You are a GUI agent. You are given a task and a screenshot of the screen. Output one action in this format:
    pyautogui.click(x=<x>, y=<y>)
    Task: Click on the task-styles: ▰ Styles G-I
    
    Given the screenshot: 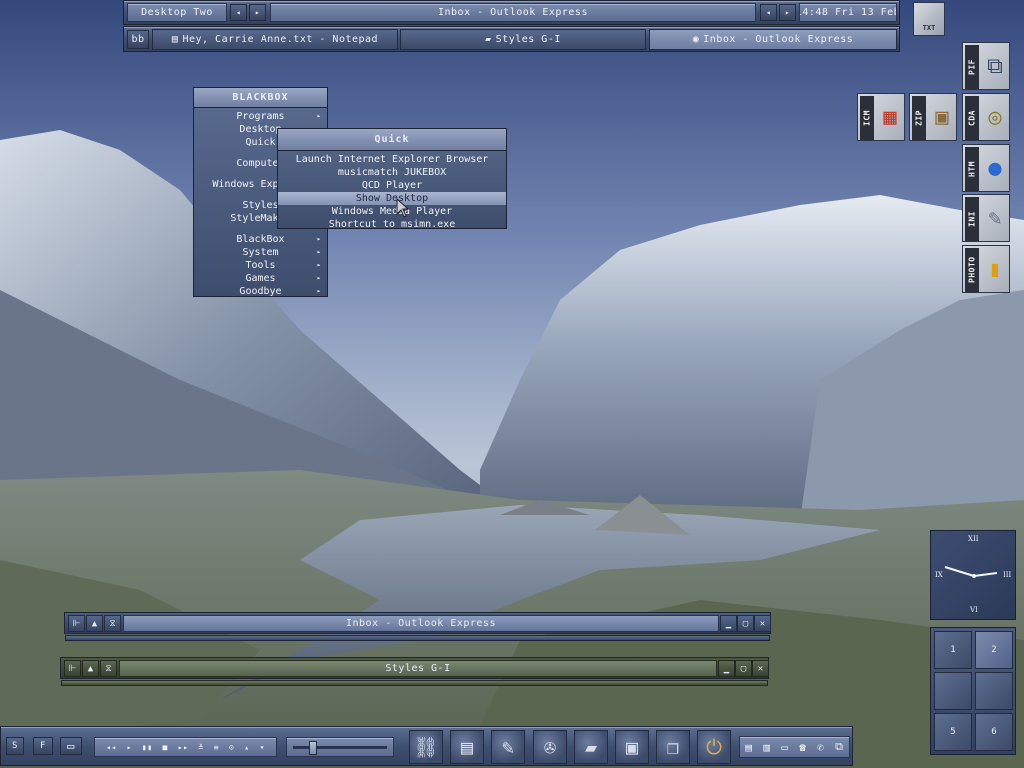 What is the action you would take?
    pyautogui.click(x=523, y=39)
    